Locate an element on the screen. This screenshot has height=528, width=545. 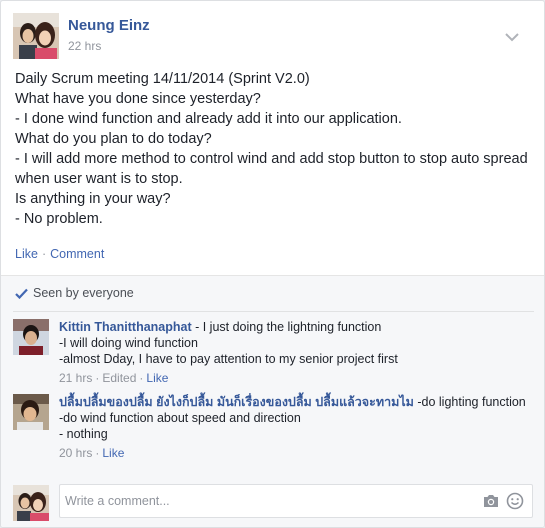
post-actions: Like · Comment is located at coordinates (59, 254).